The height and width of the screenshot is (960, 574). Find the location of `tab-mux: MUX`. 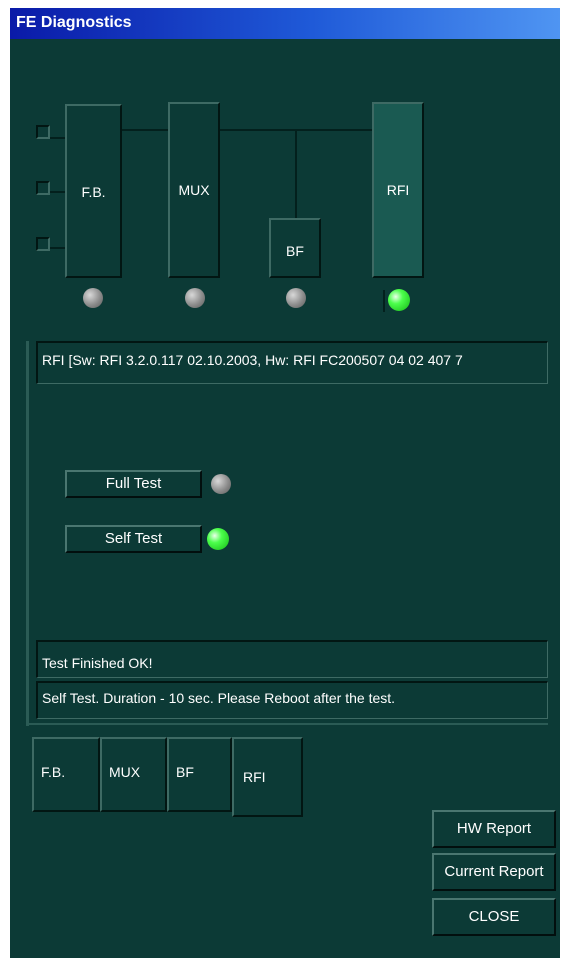

tab-mux: MUX is located at coordinates (133, 774).